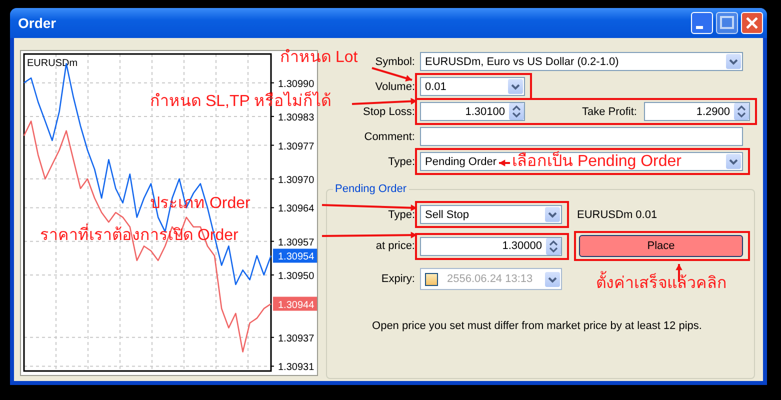  I want to click on y-tick-label: 1.30931, so click(296, 368).